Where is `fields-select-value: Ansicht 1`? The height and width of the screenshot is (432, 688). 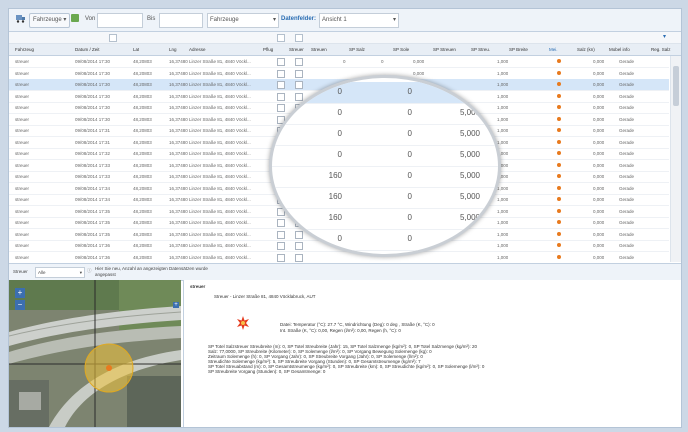 fields-select-value: Ansicht 1 is located at coordinates (334, 20).